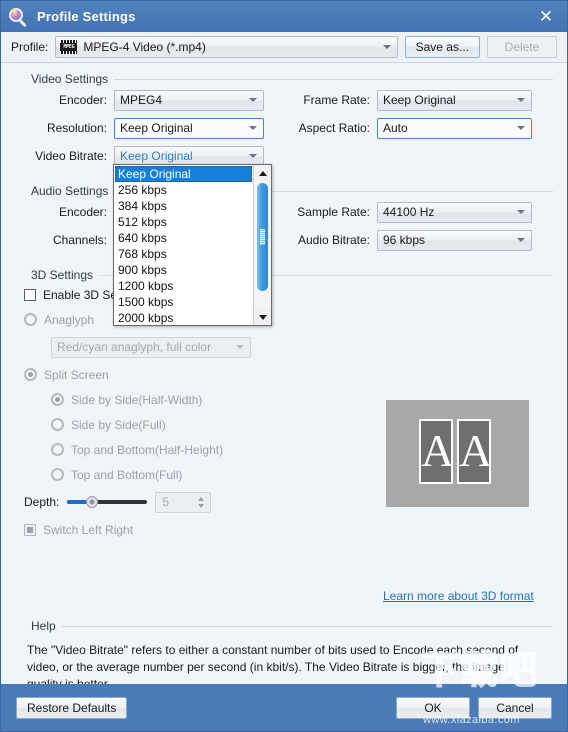  Describe the element at coordinates (92, 502) in the screenshot. I see `depth-slider-knob` at that location.